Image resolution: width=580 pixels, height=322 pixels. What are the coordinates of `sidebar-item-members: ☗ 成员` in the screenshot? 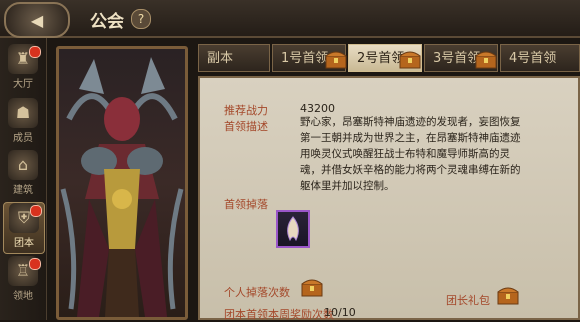 It's located at (23, 123).